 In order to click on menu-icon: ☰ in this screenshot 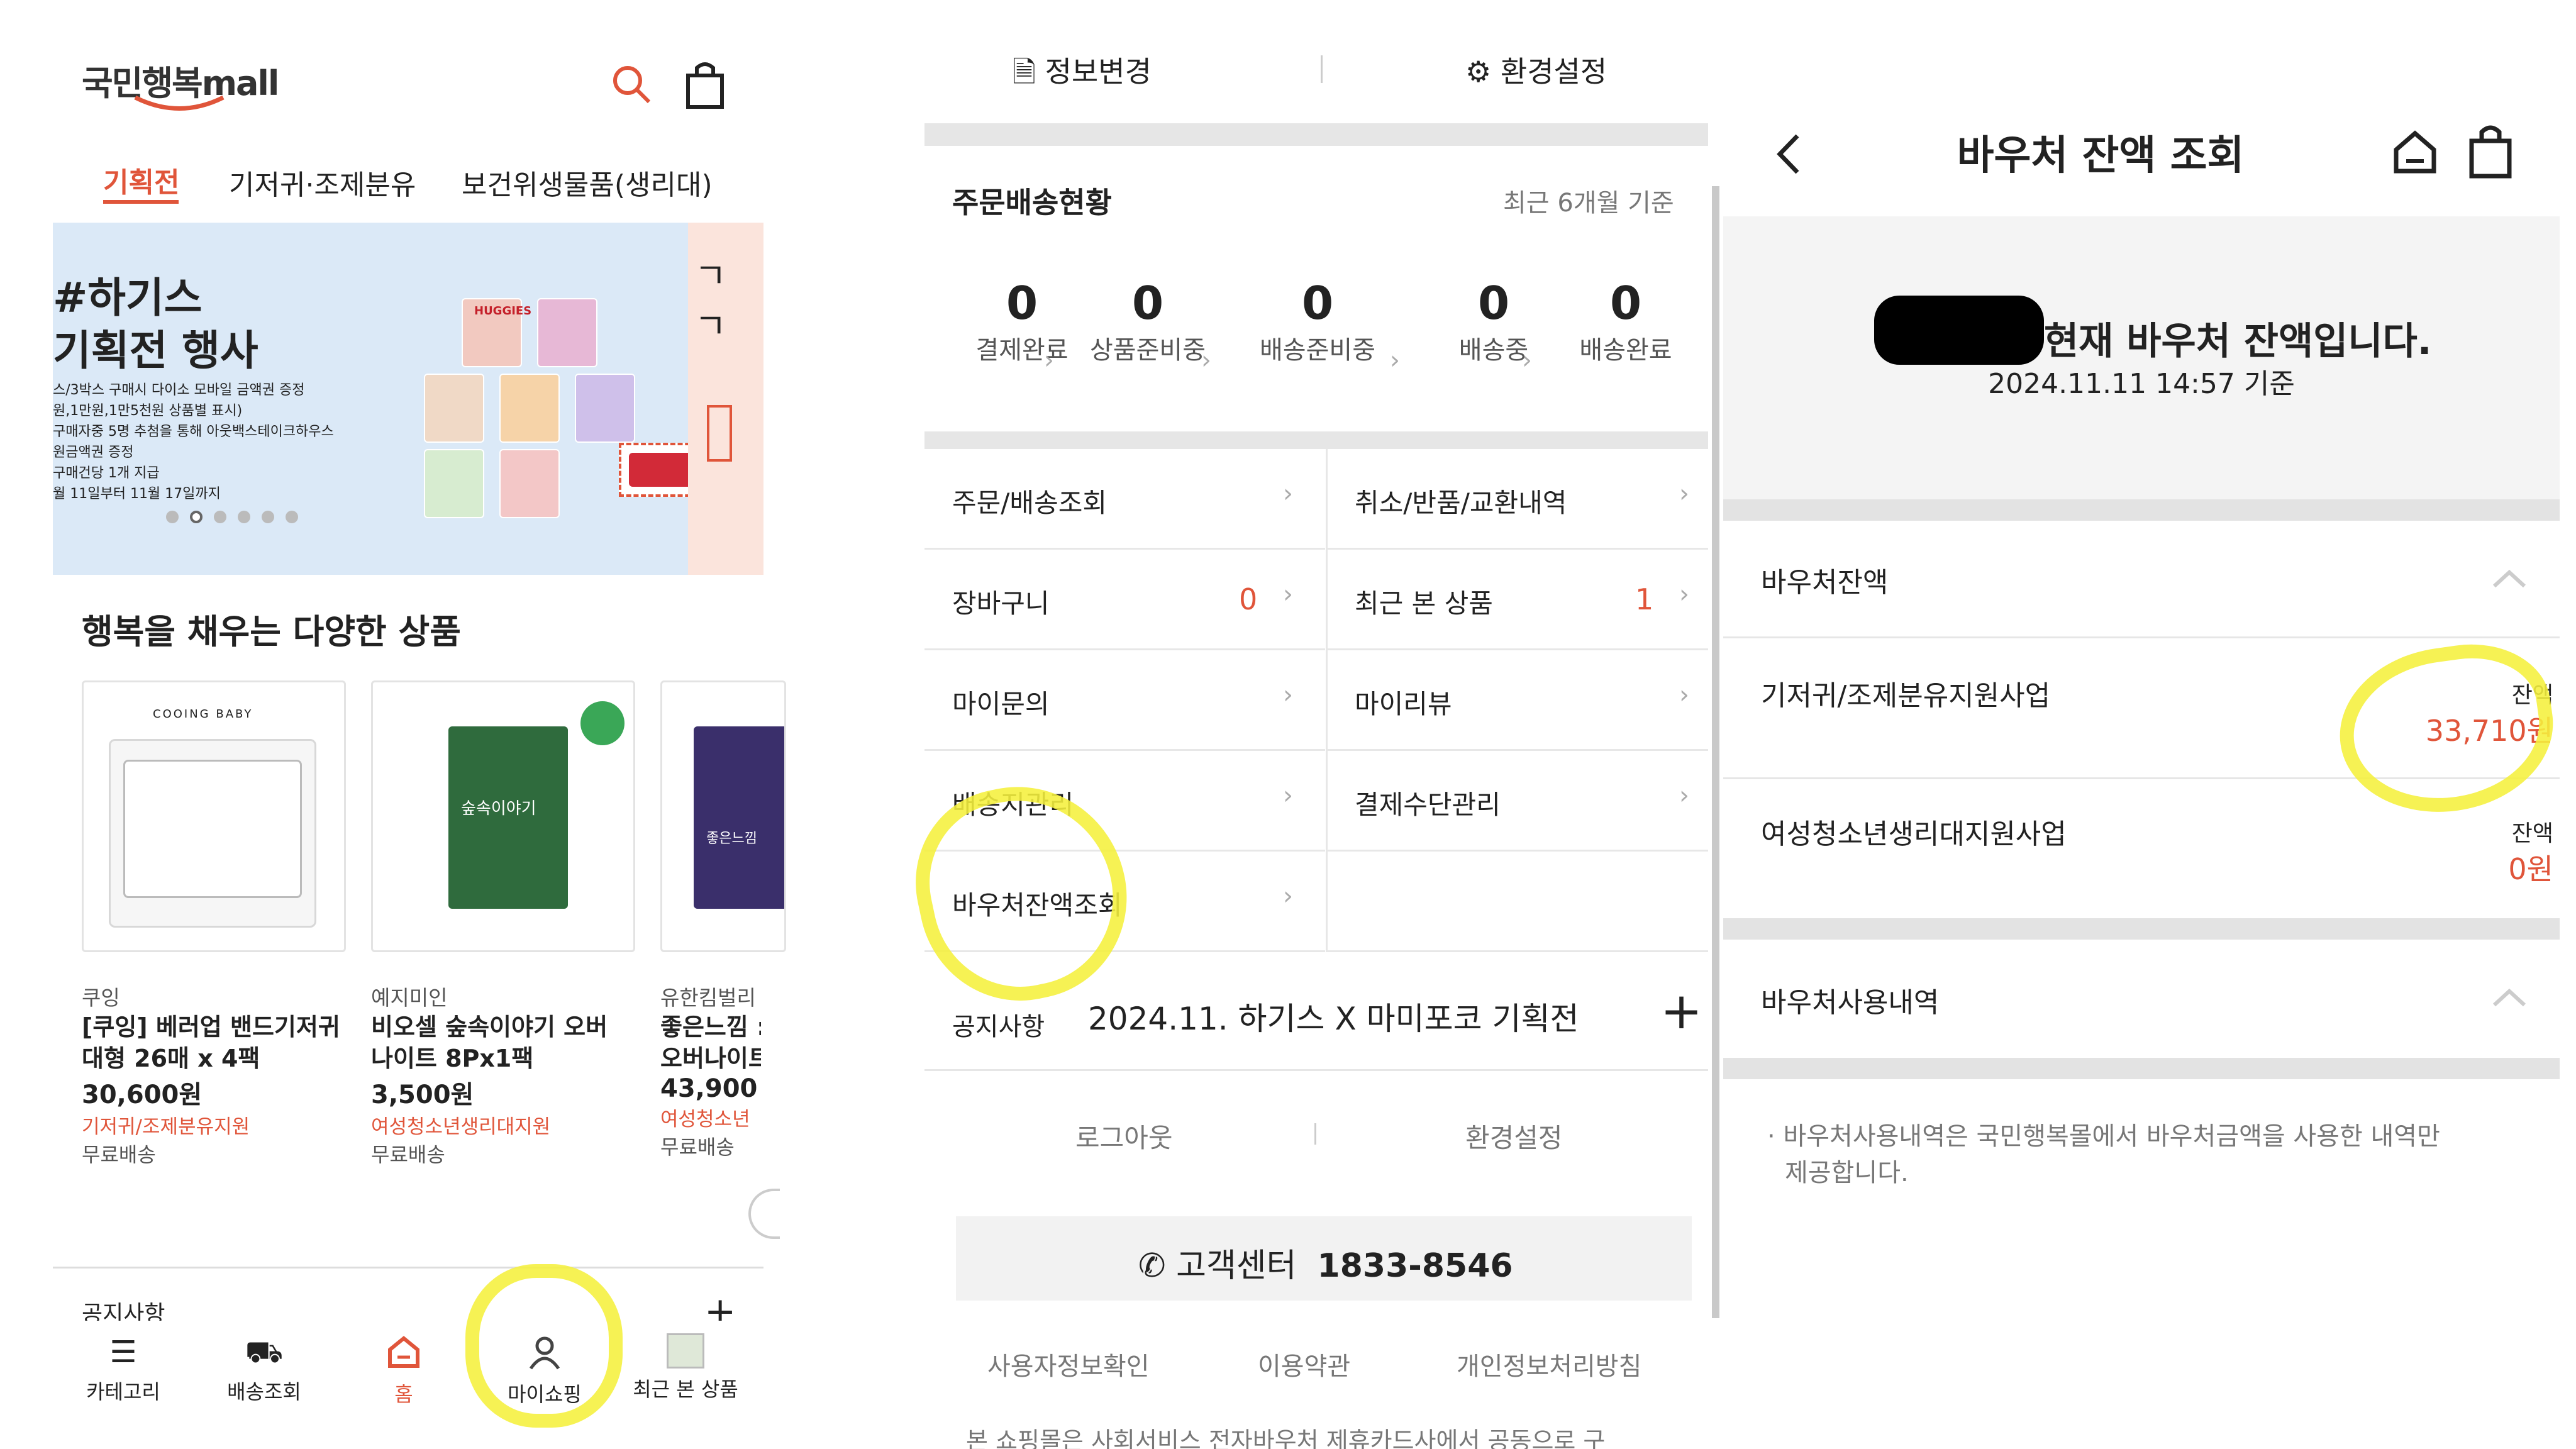, I will do `click(123, 1352)`.